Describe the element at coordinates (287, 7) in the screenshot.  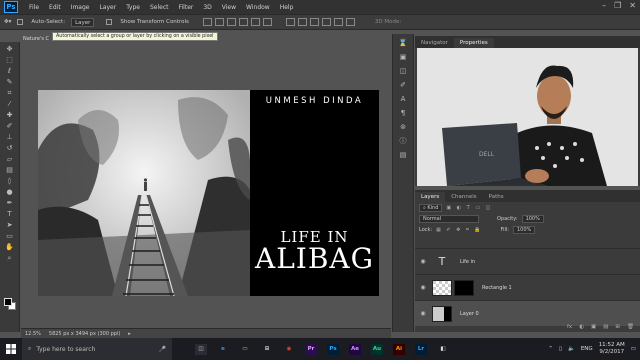
I see `menu-help: Help` at that location.